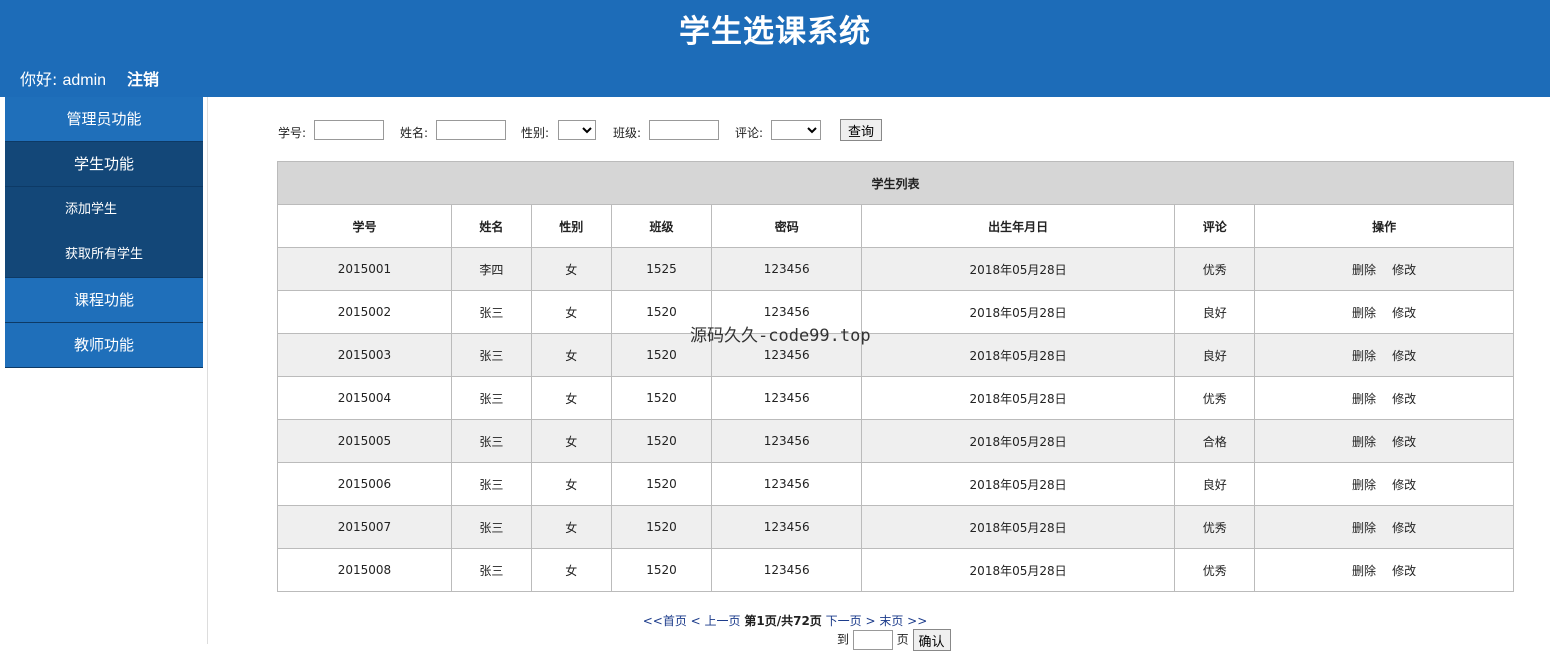 The height and width of the screenshot is (651, 1550). What do you see at coordinates (1215, 484) in the screenshot?
I see `comment-cell: 良好` at bounding box center [1215, 484].